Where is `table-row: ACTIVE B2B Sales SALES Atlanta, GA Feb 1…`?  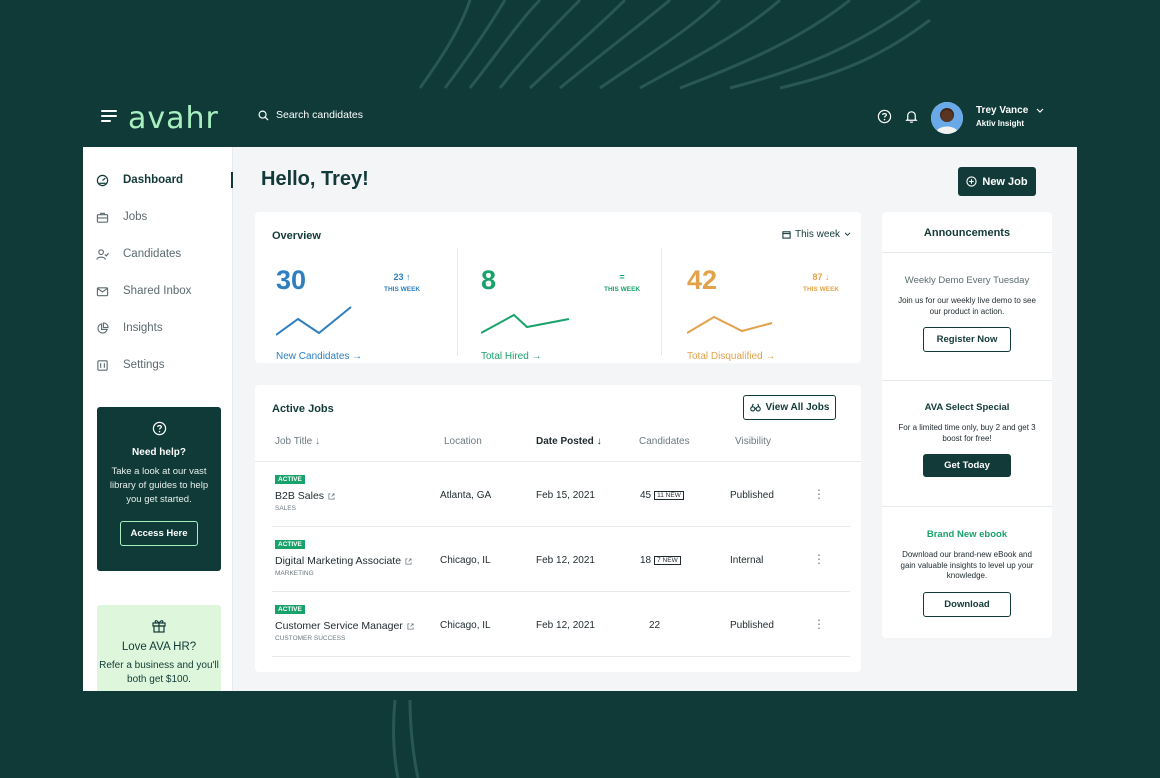
table-row: ACTIVE B2B Sales SALES Atlanta, GA Feb 1… is located at coordinates (561, 494).